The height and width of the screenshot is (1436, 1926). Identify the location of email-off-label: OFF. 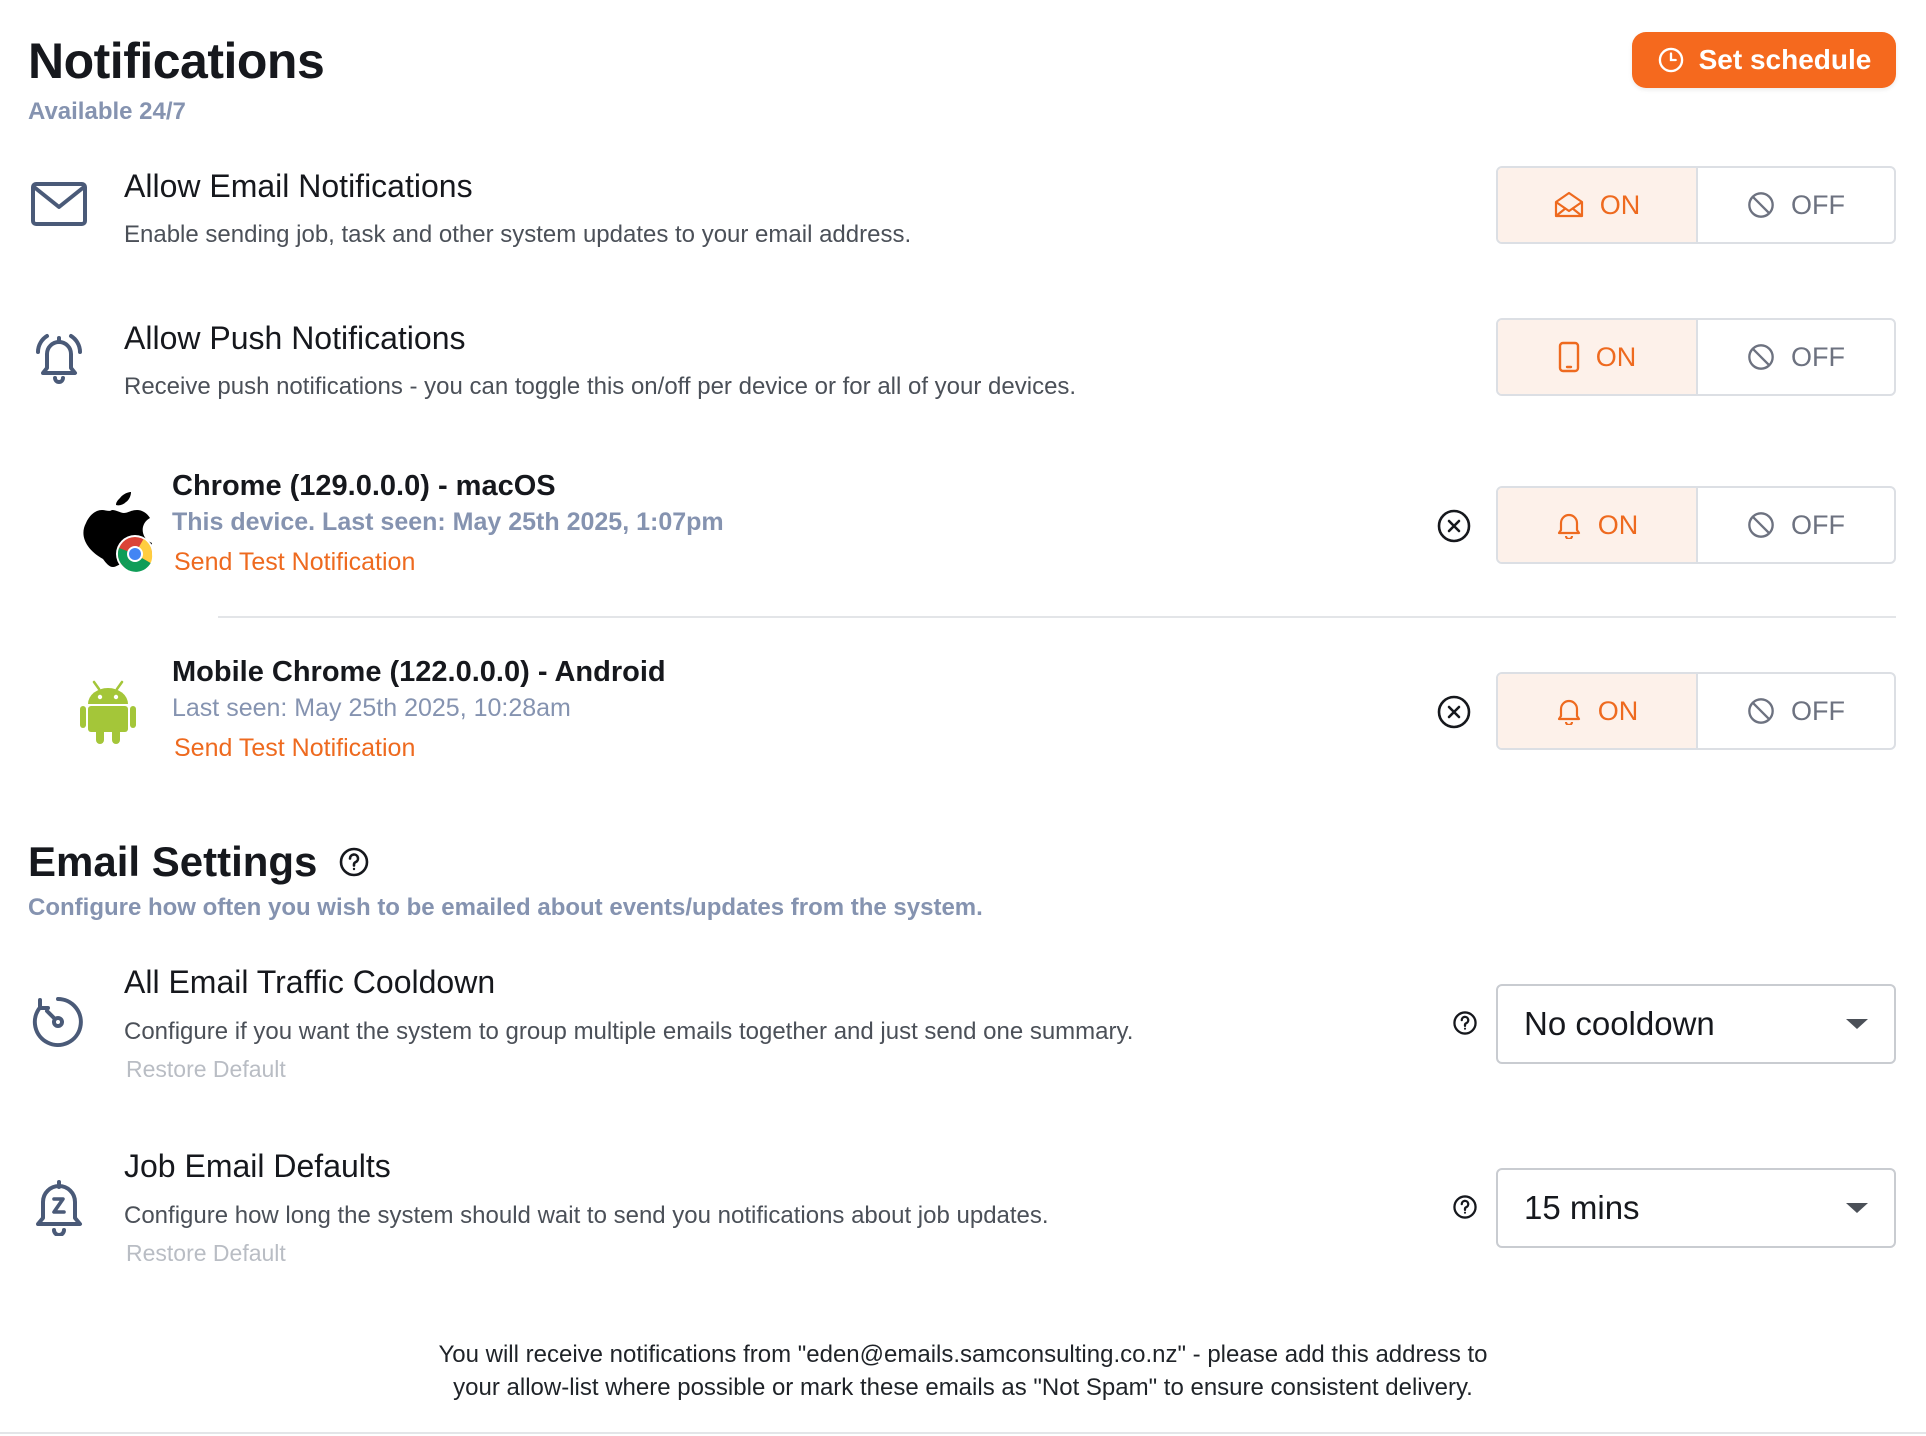
(1818, 204).